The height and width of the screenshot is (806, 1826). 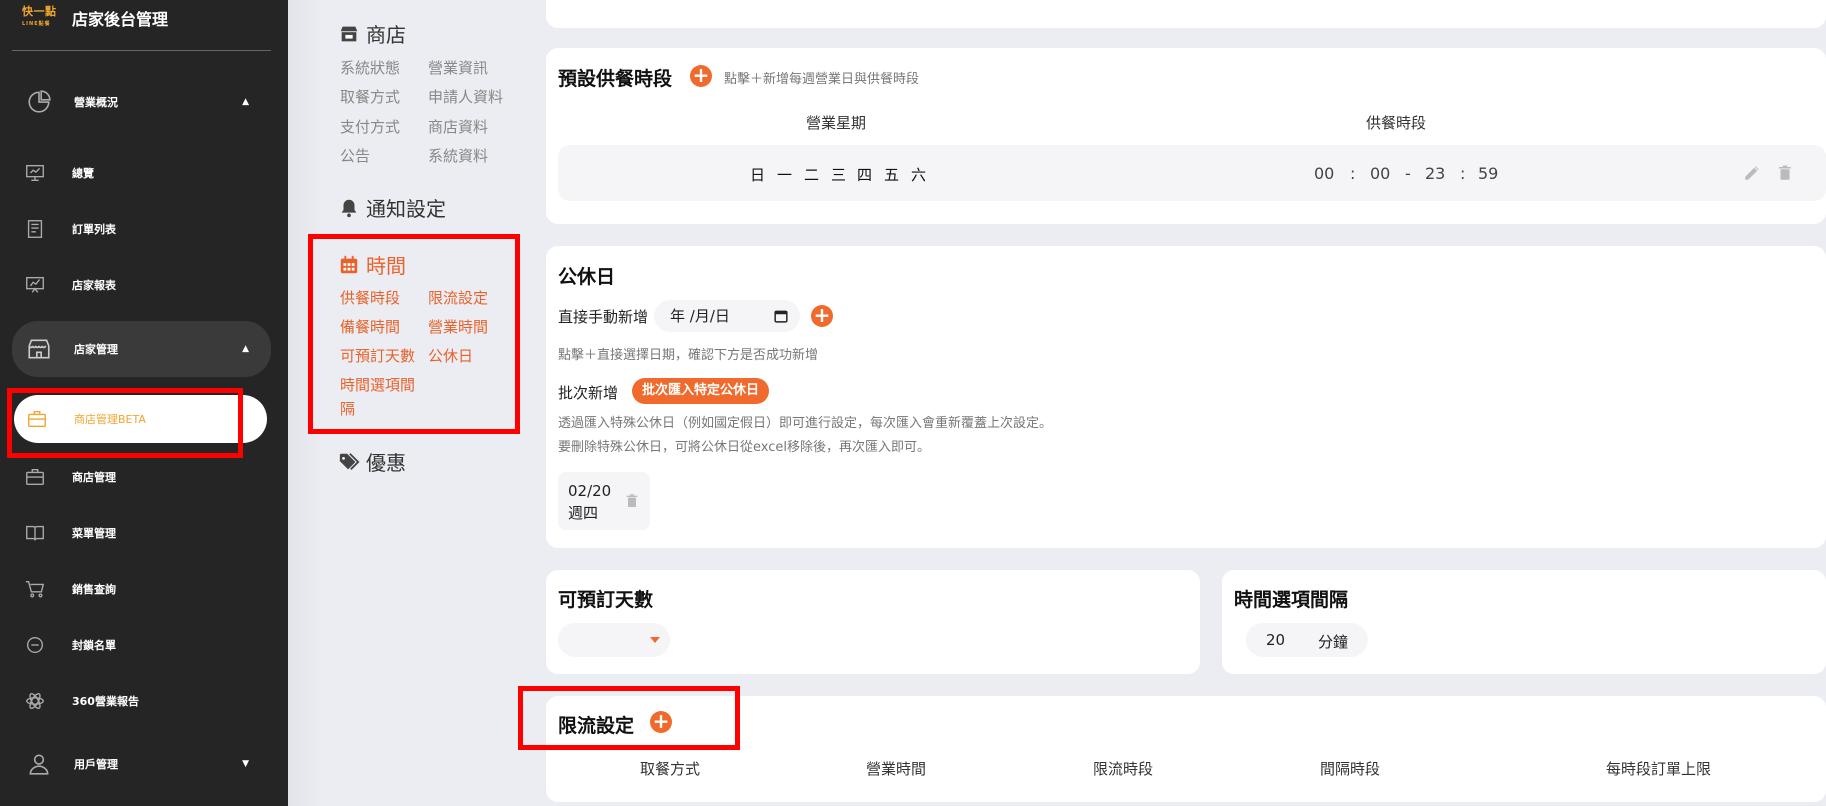 I want to click on sidebar-item-label: 商店管理BETA, so click(x=110, y=419).